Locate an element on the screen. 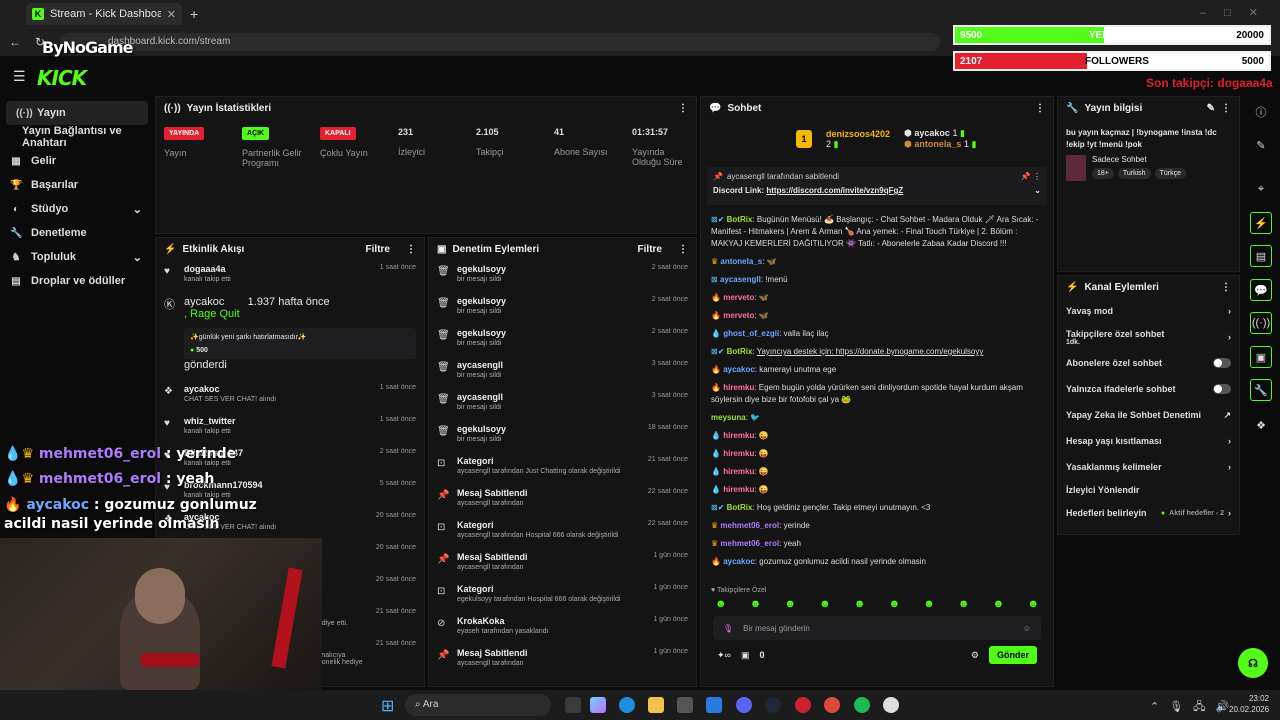 The image size is (1280, 720). action-ai-moderation: Yapay Zeka ile Sohbet Denetimi ↗ is located at coordinates (1148, 415).